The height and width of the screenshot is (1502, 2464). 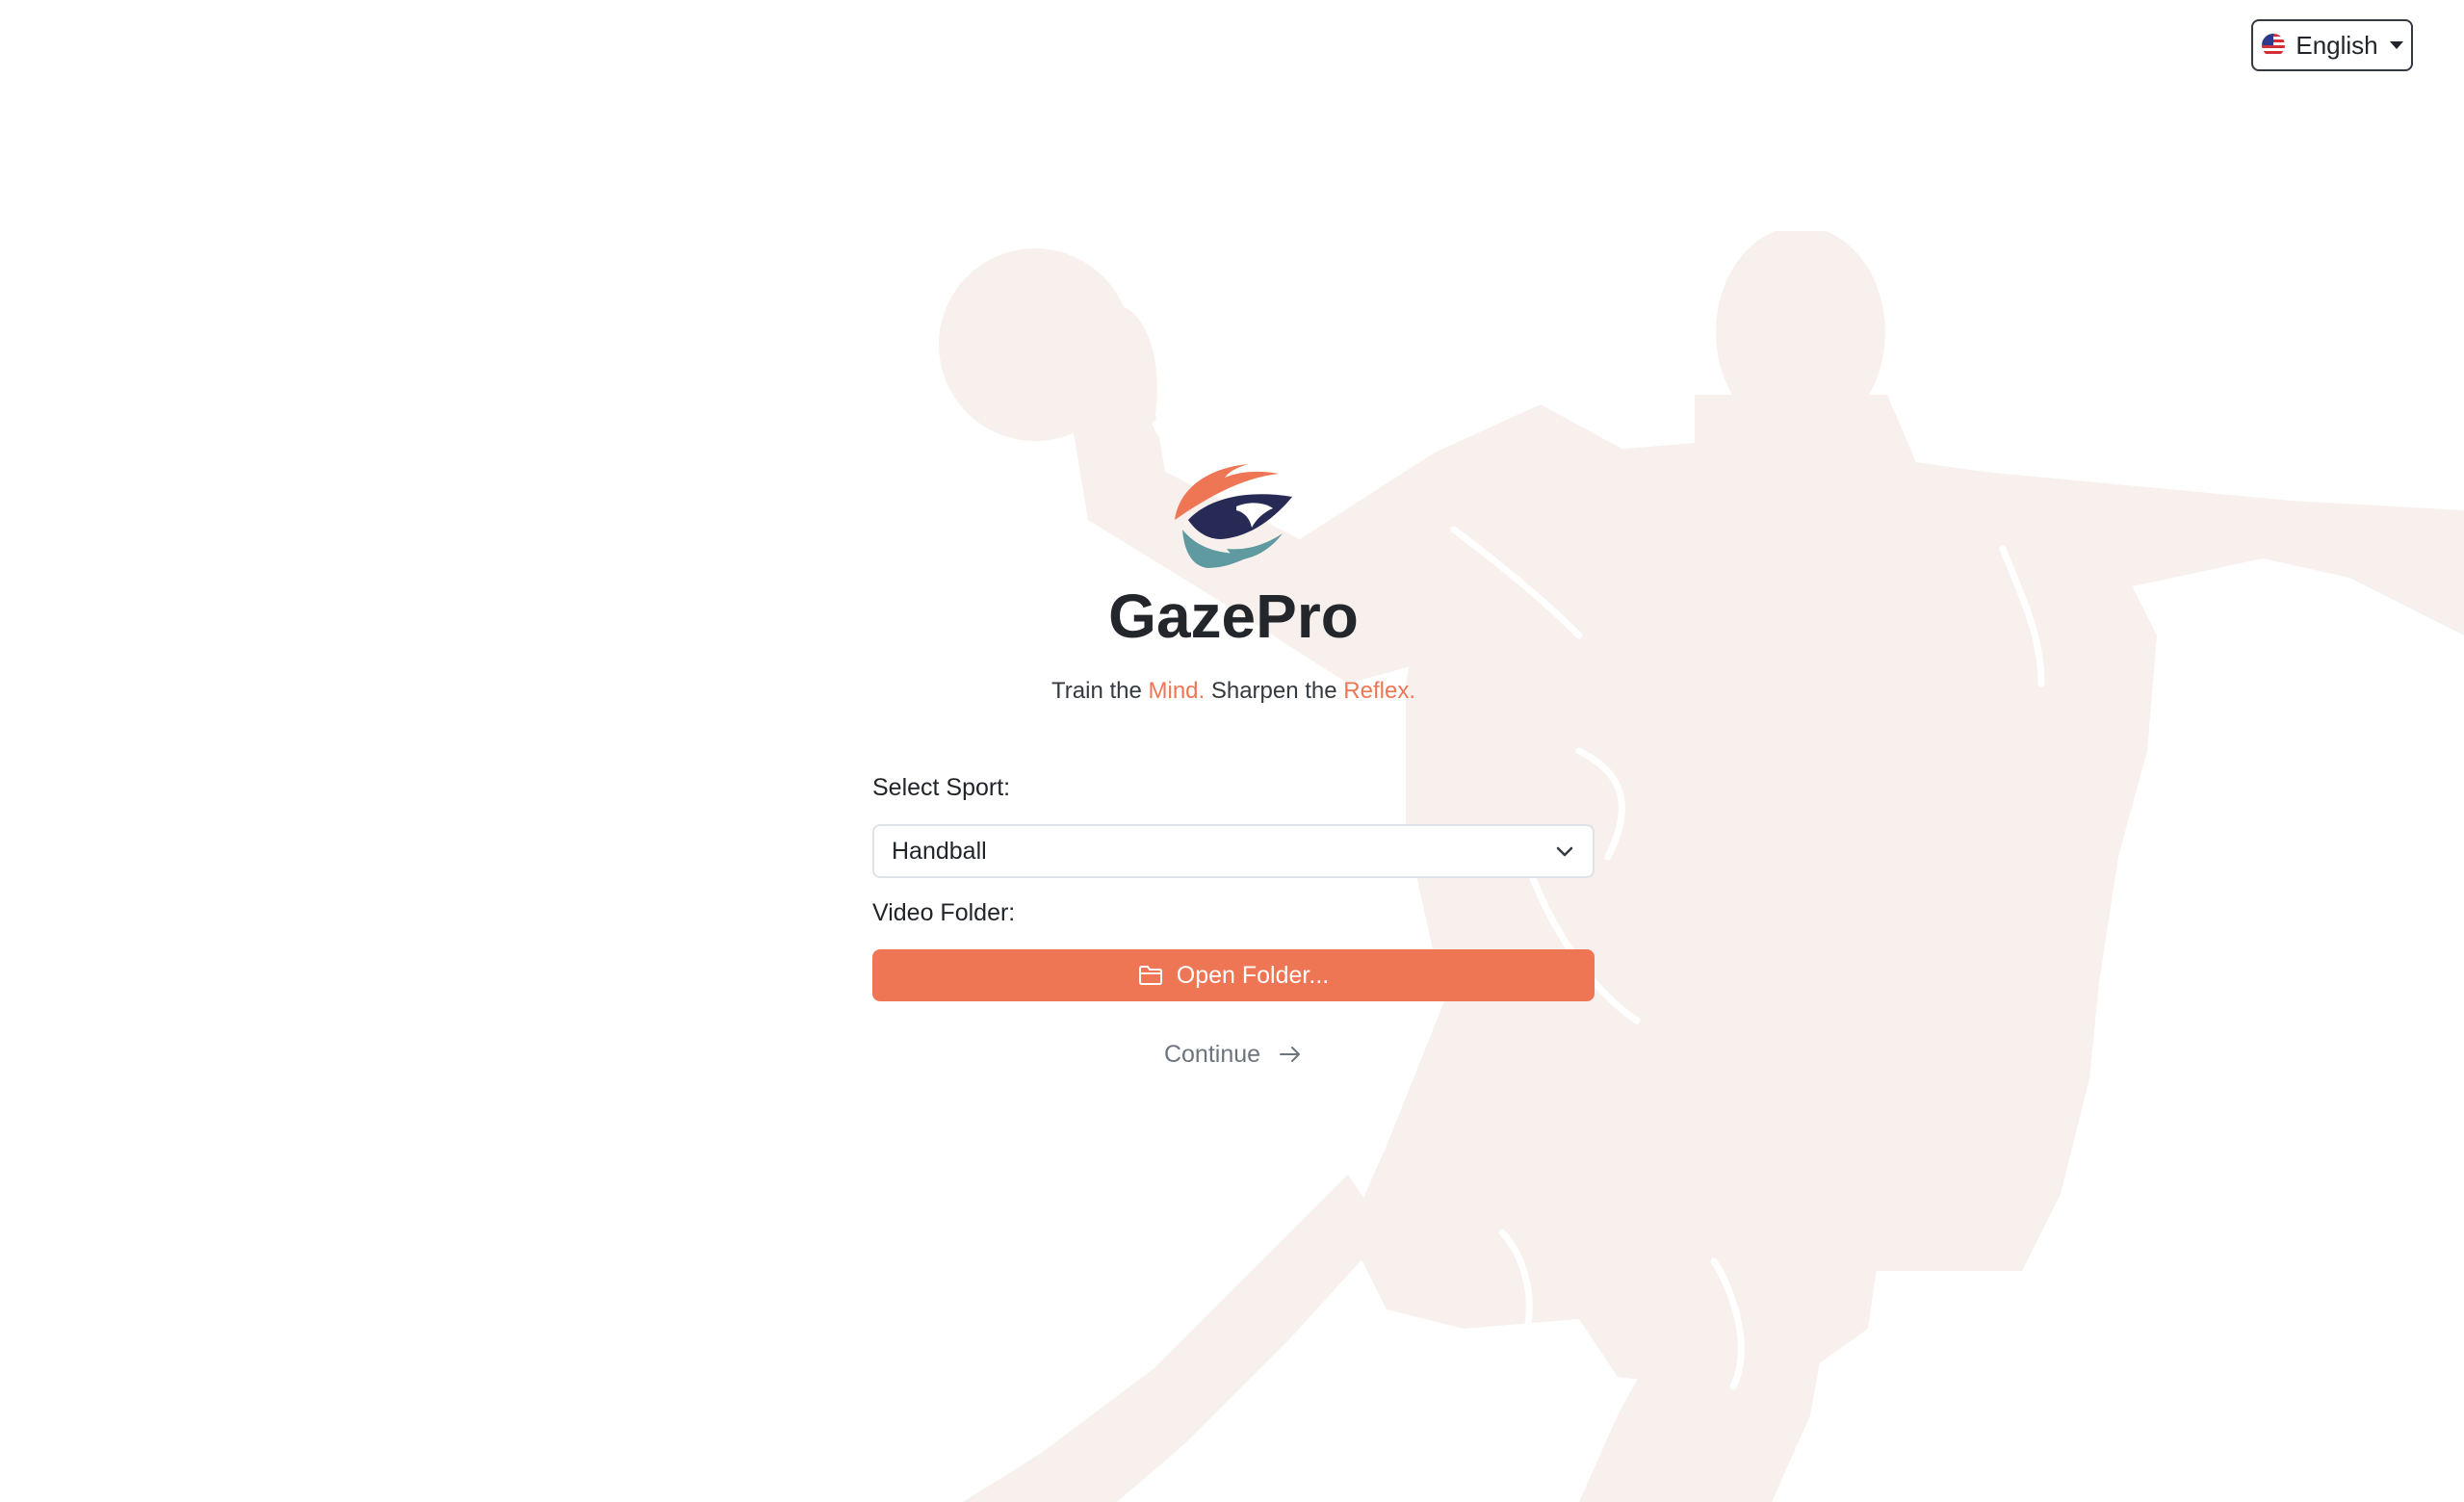 What do you see at coordinates (1212, 1054) in the screenshot?
I see `continue-label: Continue` at bounding box center [1212, 1054].